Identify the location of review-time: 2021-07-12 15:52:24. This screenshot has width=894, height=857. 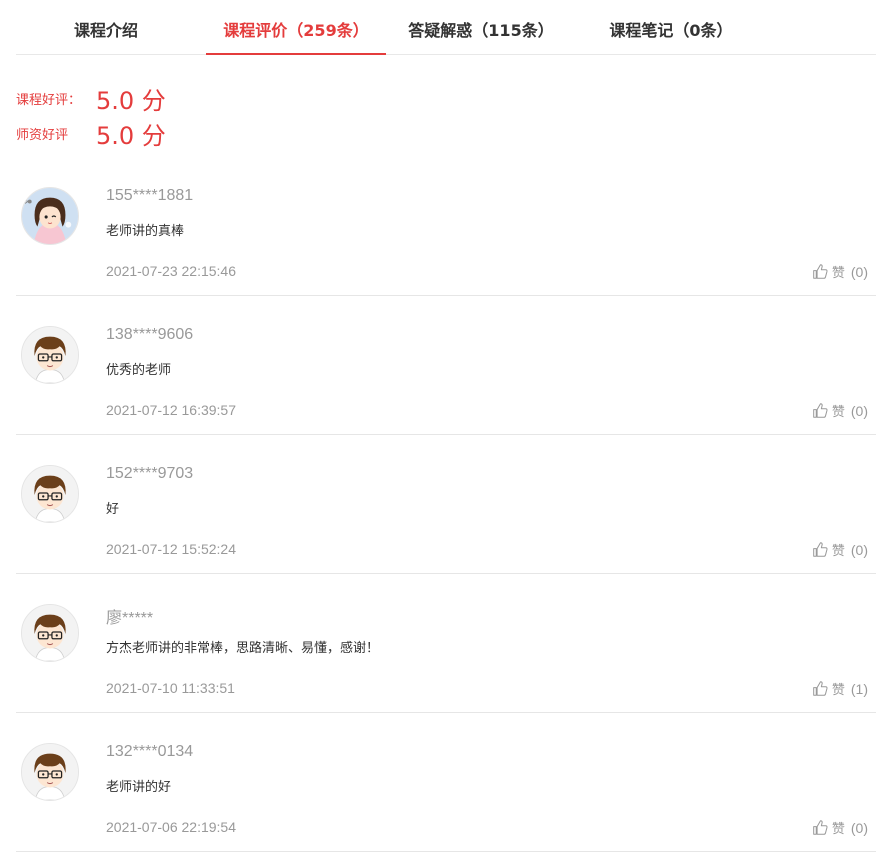
(171, 549).